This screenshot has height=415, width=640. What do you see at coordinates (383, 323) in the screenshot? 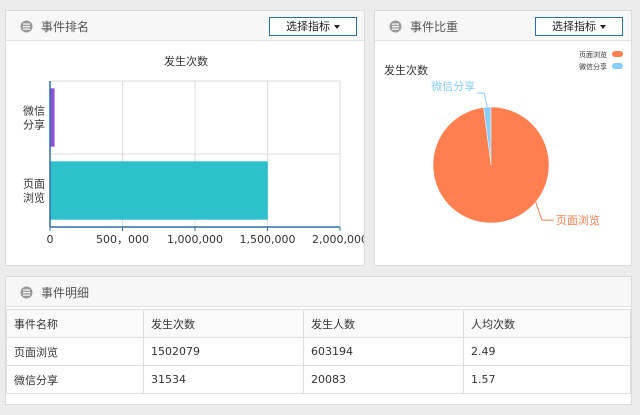
I see `column-header: 发生人数` at bounding box center [383, 323].